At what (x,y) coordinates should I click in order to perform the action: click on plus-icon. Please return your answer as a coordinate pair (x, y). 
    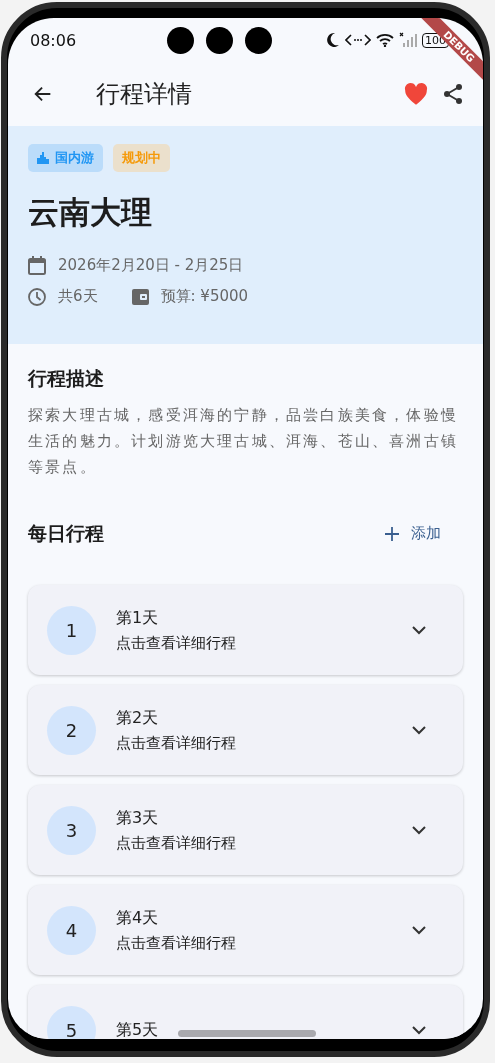
    Looking at the image, I should click on (392, 533).